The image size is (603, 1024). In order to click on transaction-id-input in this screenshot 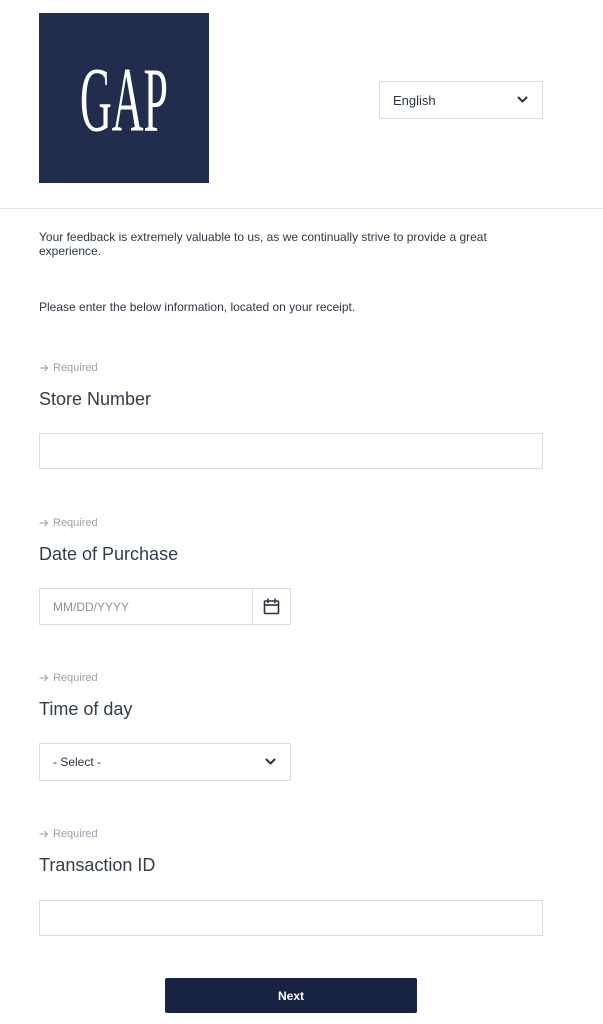, I will do `click(291, 918)`.